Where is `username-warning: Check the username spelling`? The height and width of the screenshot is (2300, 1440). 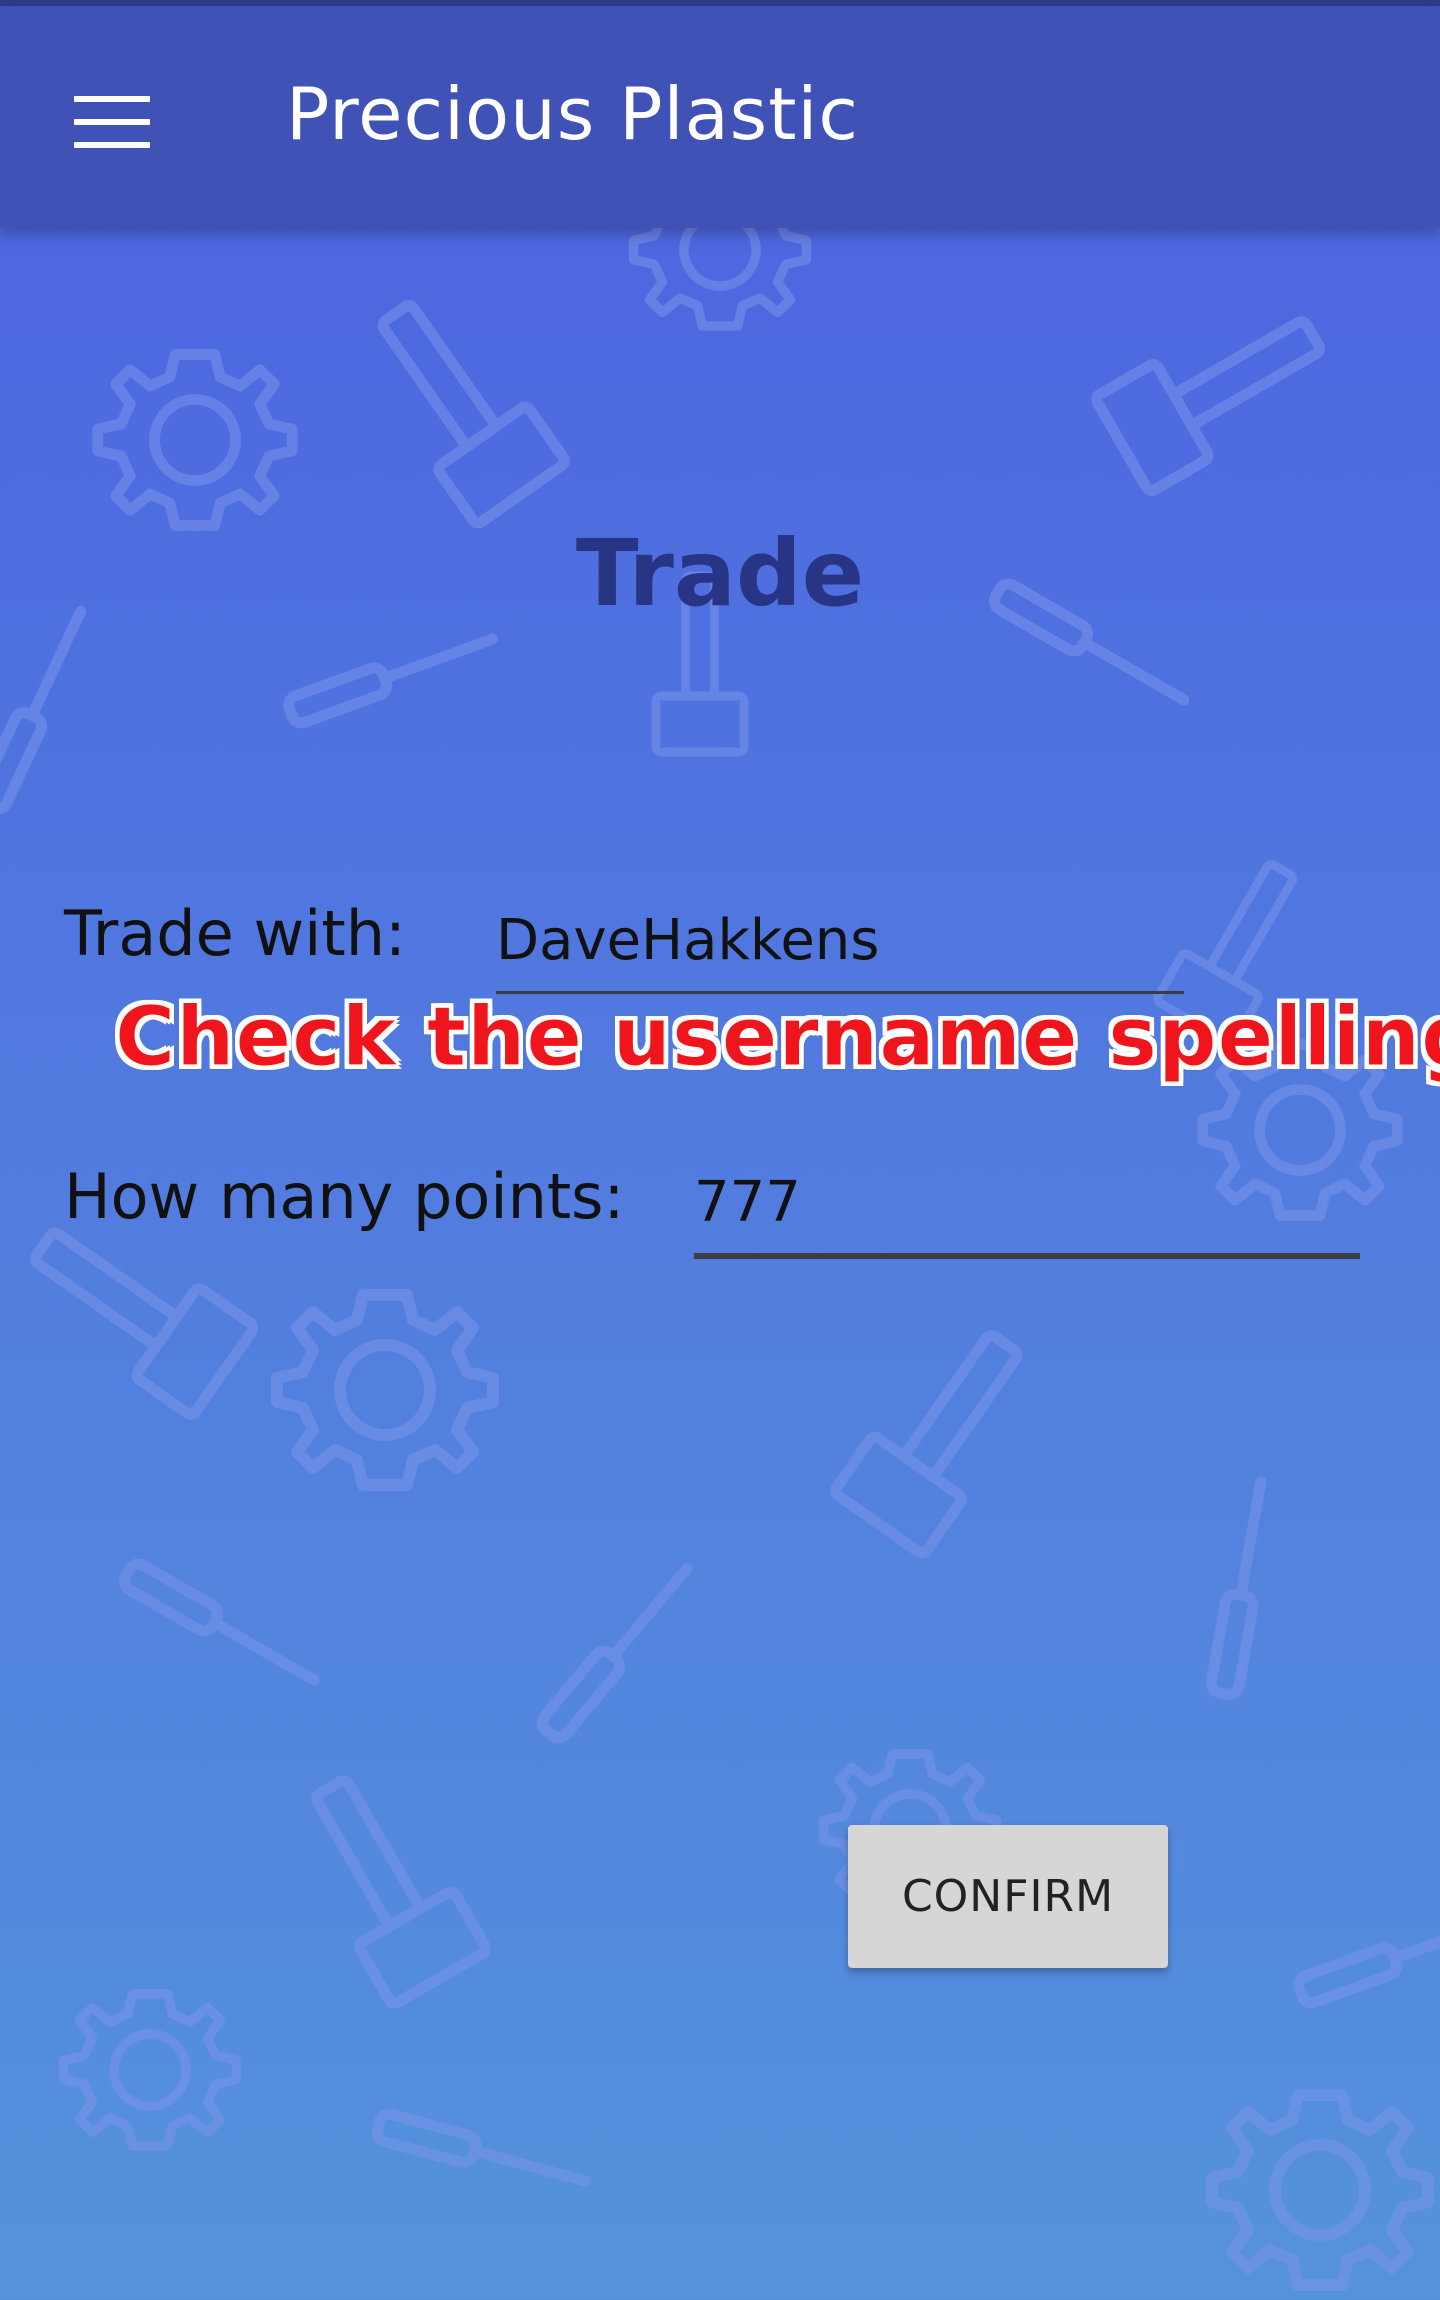 username-warning: Check the username spelling is located at coordinates (777, 1038).